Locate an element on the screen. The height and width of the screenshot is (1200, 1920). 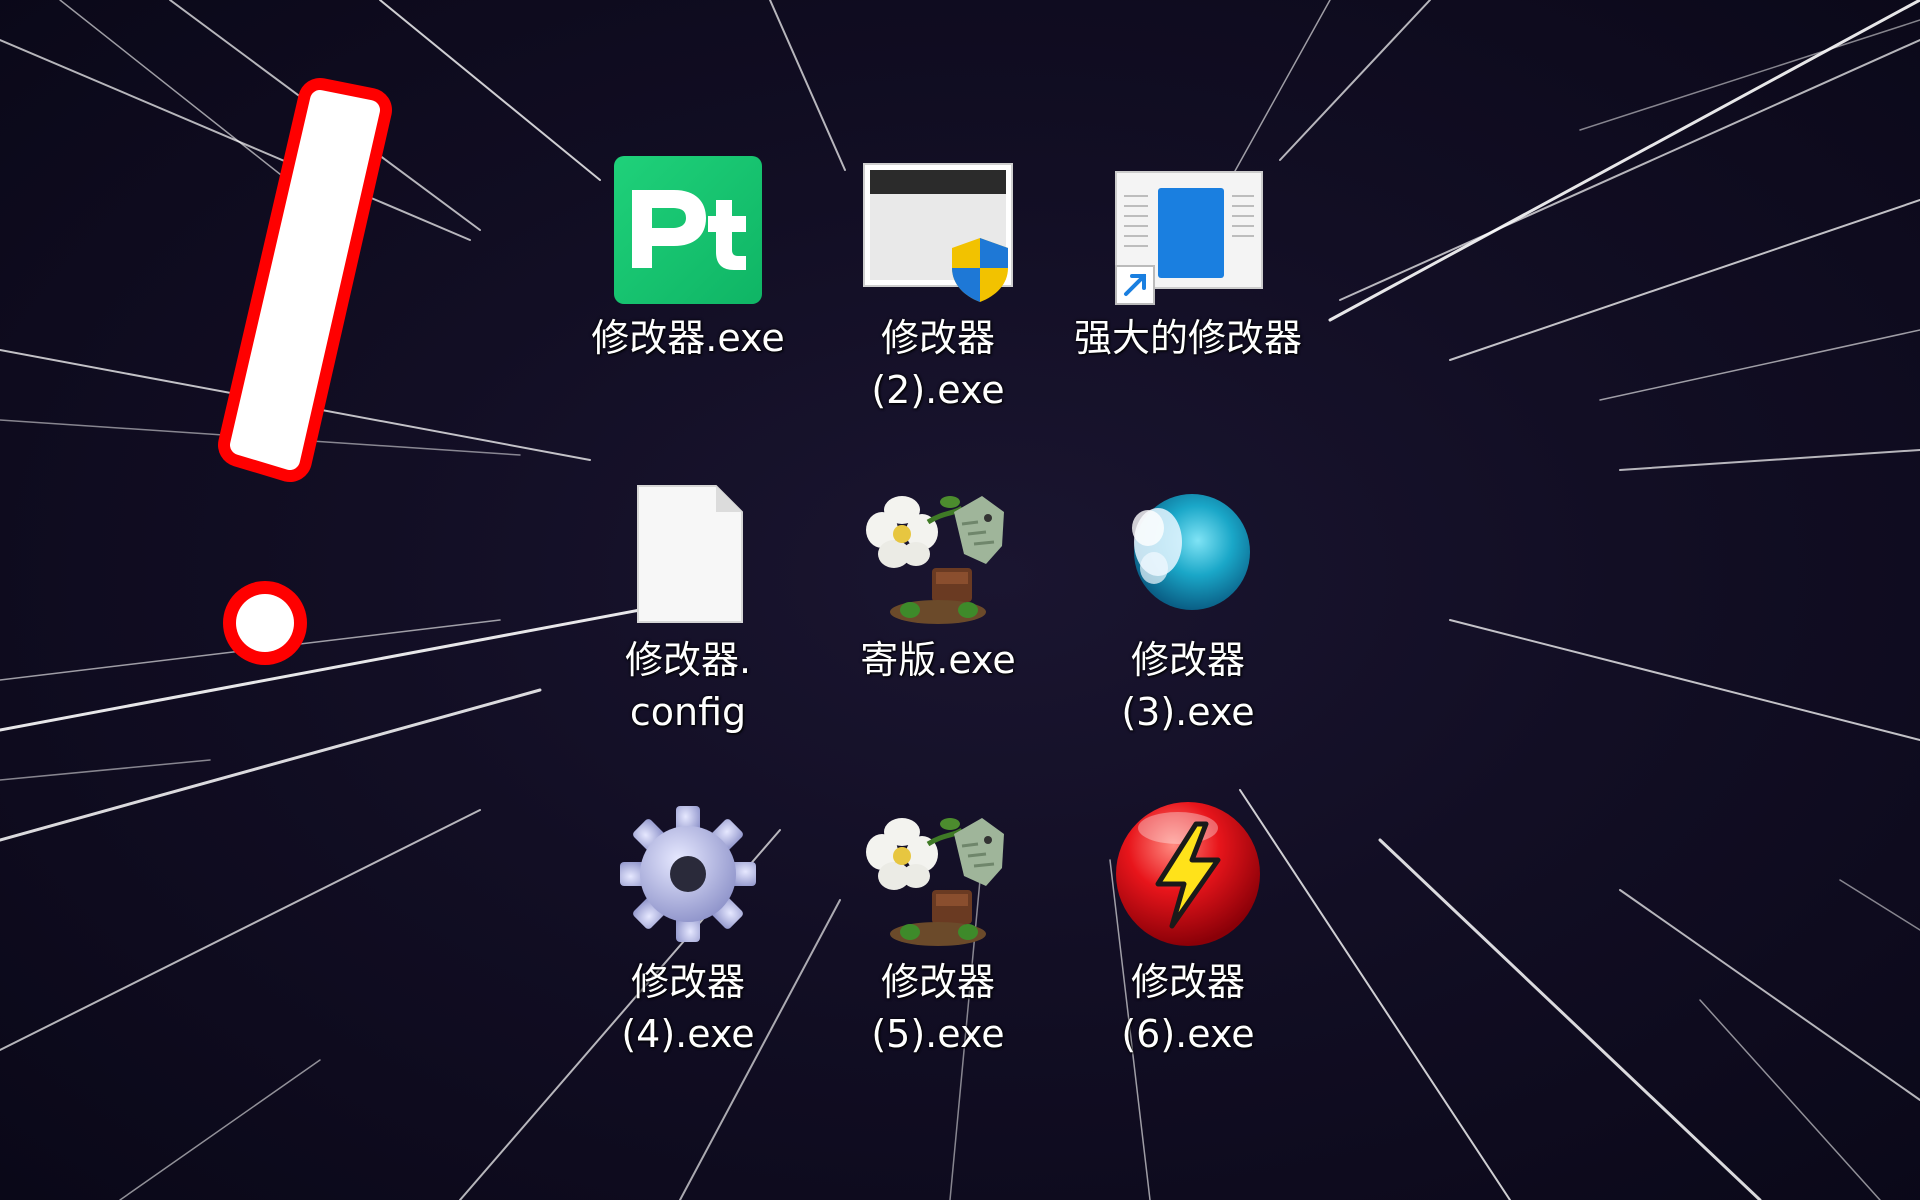
desktop-icon-modifier-4-exe: 修改器 (4).exe is located at coordinates (688, 944).